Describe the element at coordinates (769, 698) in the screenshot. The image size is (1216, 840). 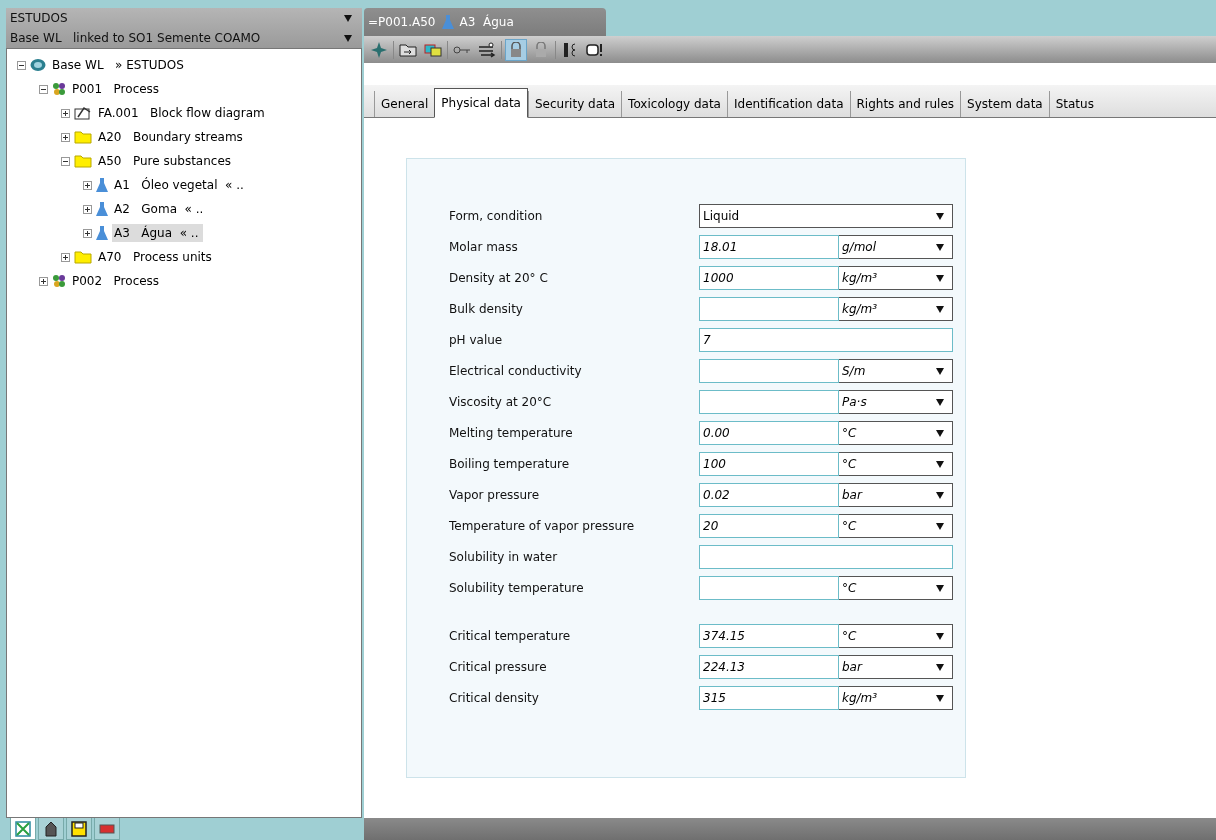
I see `input-field: 315` at that location.